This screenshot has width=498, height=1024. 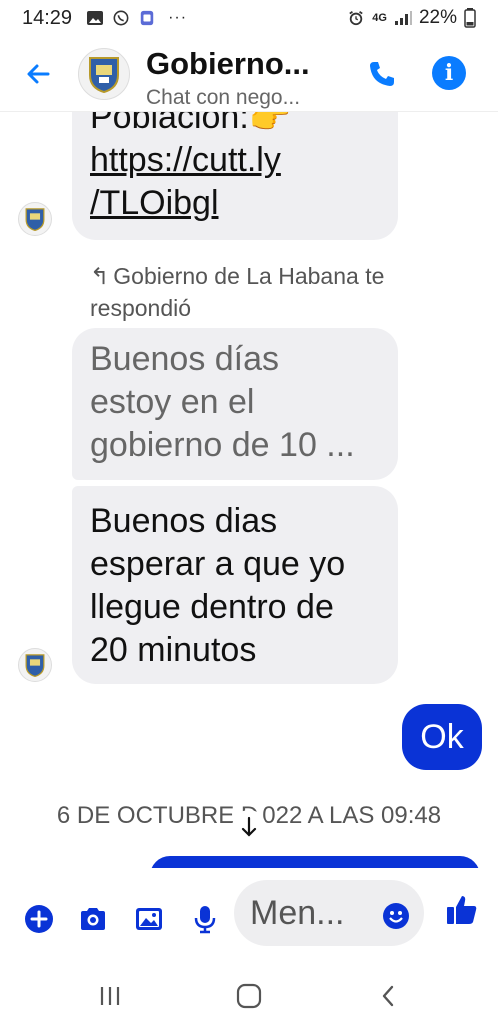 I want to click on home-button, so click(x=249, y=996).